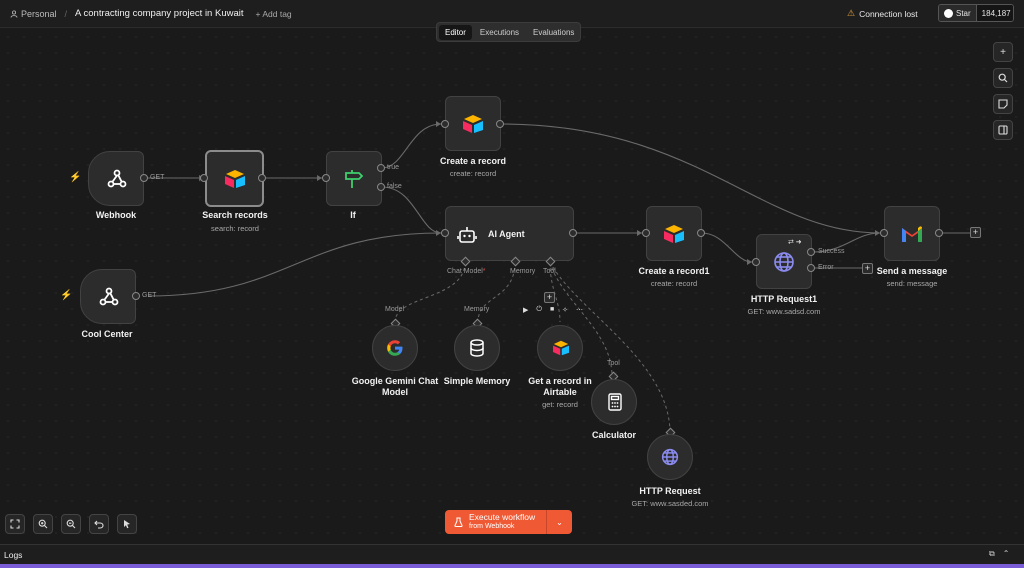  I want to click on connection-status: ⚠ Connection lost, so click(882, 13).